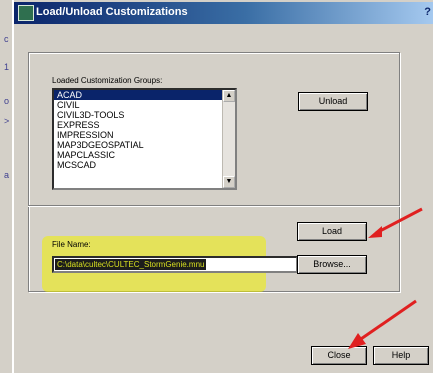  What do you see at coordinates (107, 80) in the screenshot?
I see `groups-label: Loaded Customization Groups:` at bounding box center [107, 80].